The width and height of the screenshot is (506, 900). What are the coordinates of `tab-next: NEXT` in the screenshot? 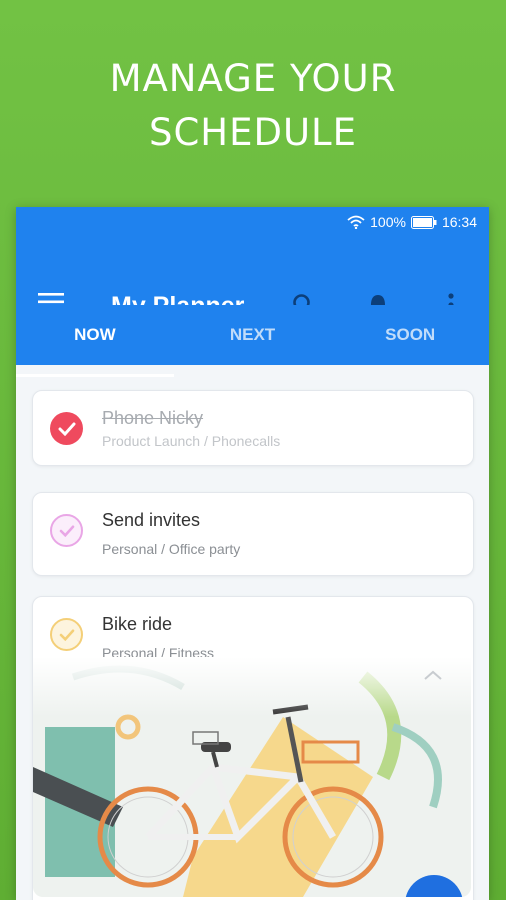 It's located at (253, 335).